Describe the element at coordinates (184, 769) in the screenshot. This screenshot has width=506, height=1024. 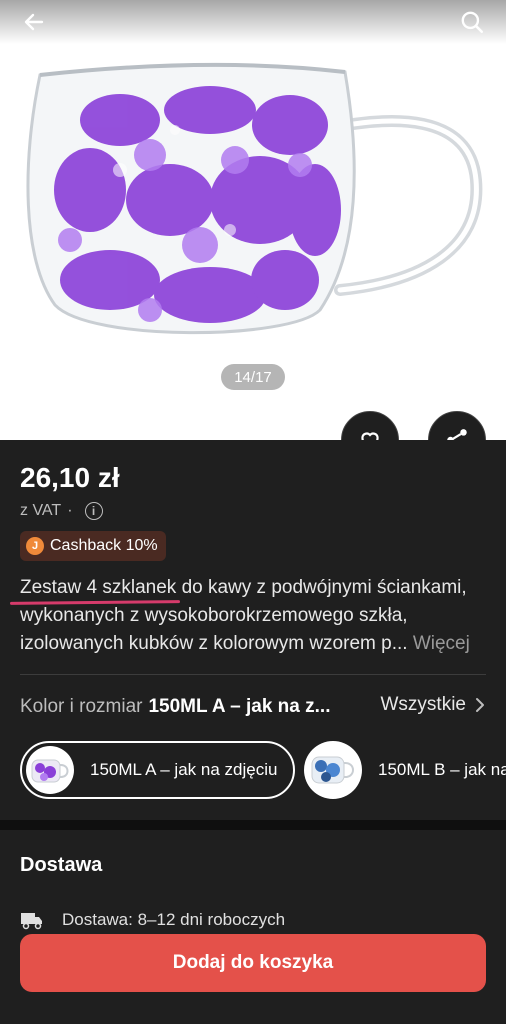
I see `variant-option-label: 150ML A – jak na zdjęciu` at that location.